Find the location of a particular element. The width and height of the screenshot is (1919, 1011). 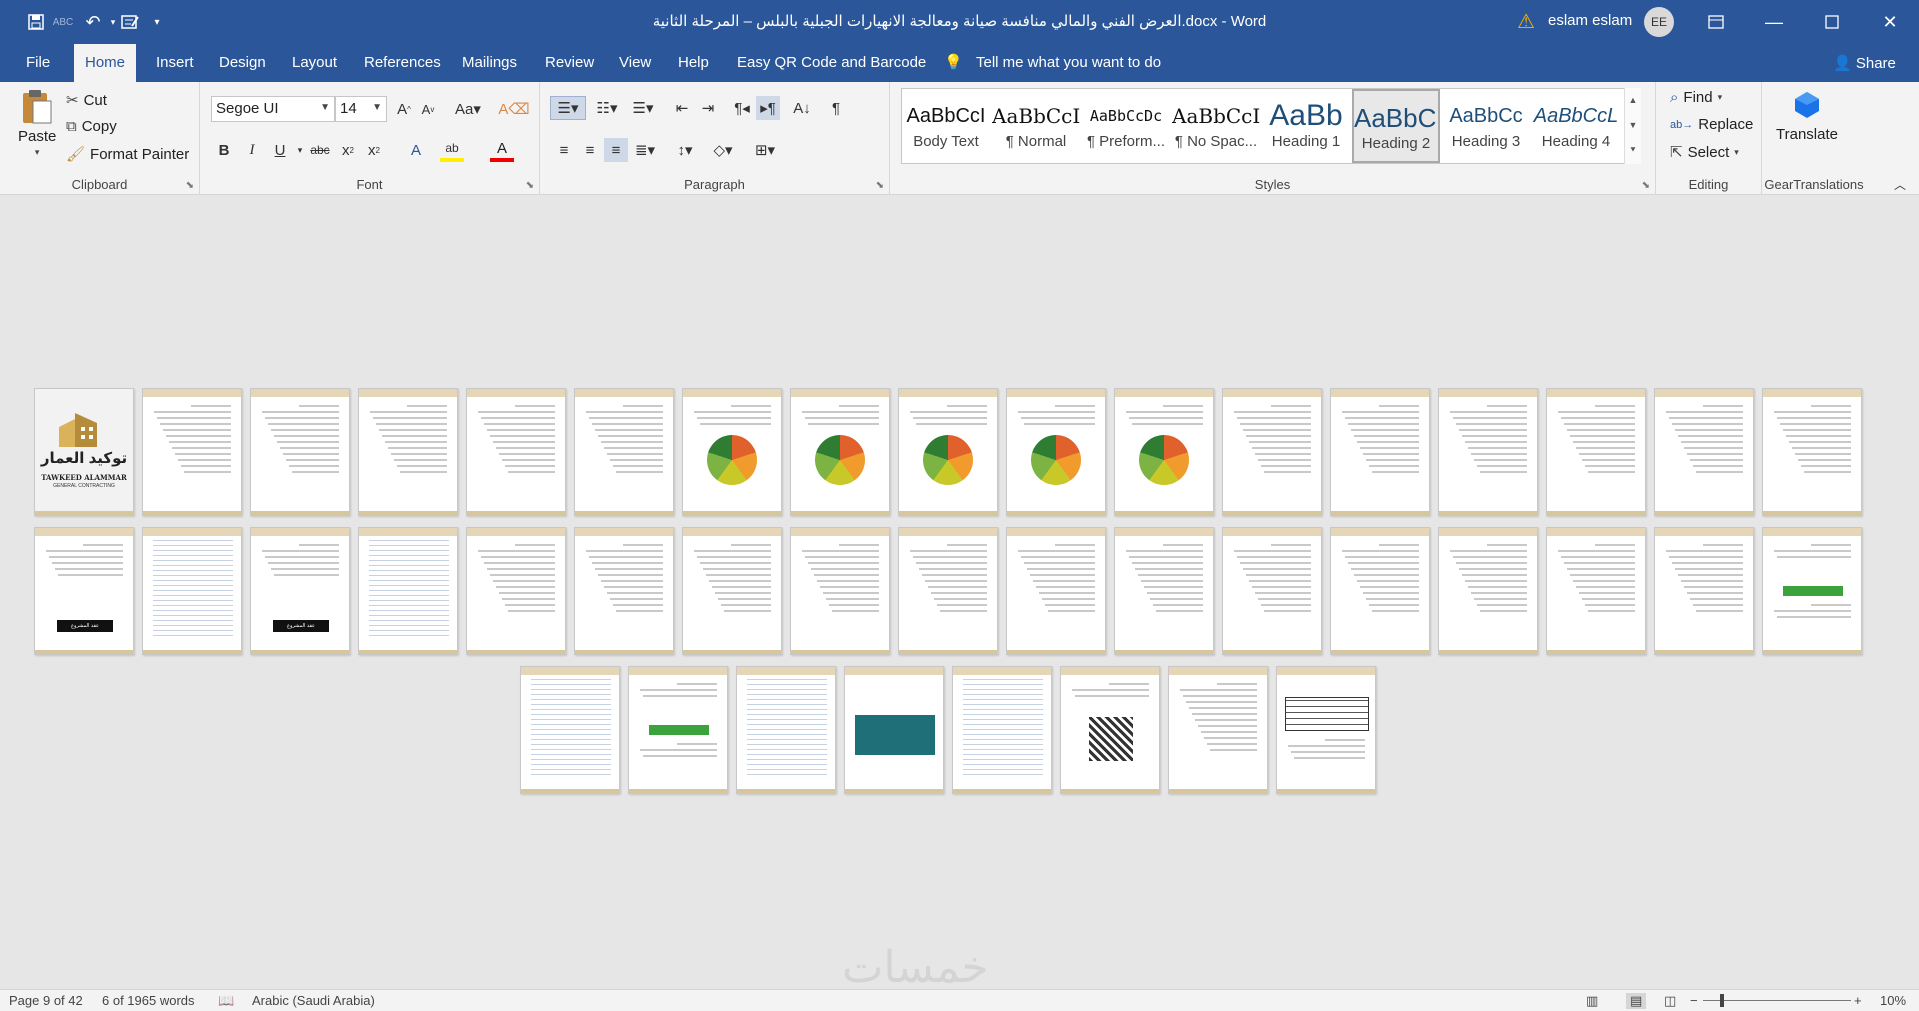

style-heading-3: AaBbCc Heading 3 is located at coordinates (1486, 126).